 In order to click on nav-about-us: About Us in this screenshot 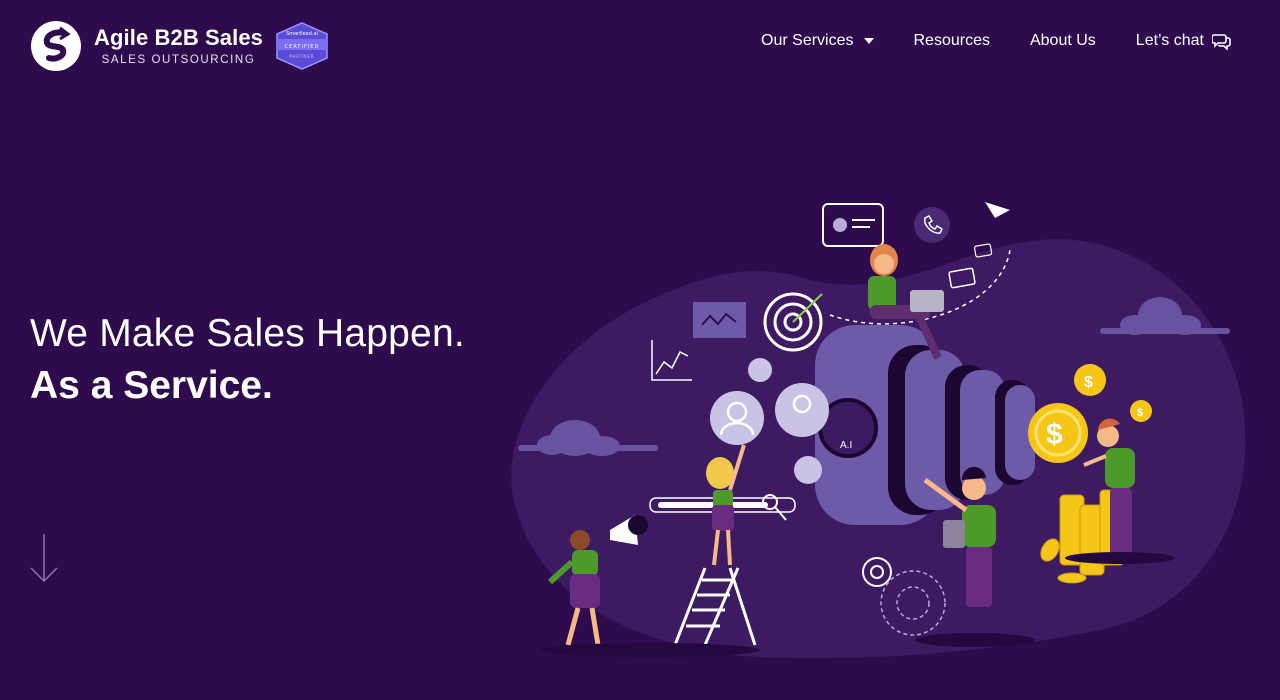, I will do `click(1063, 41)`.